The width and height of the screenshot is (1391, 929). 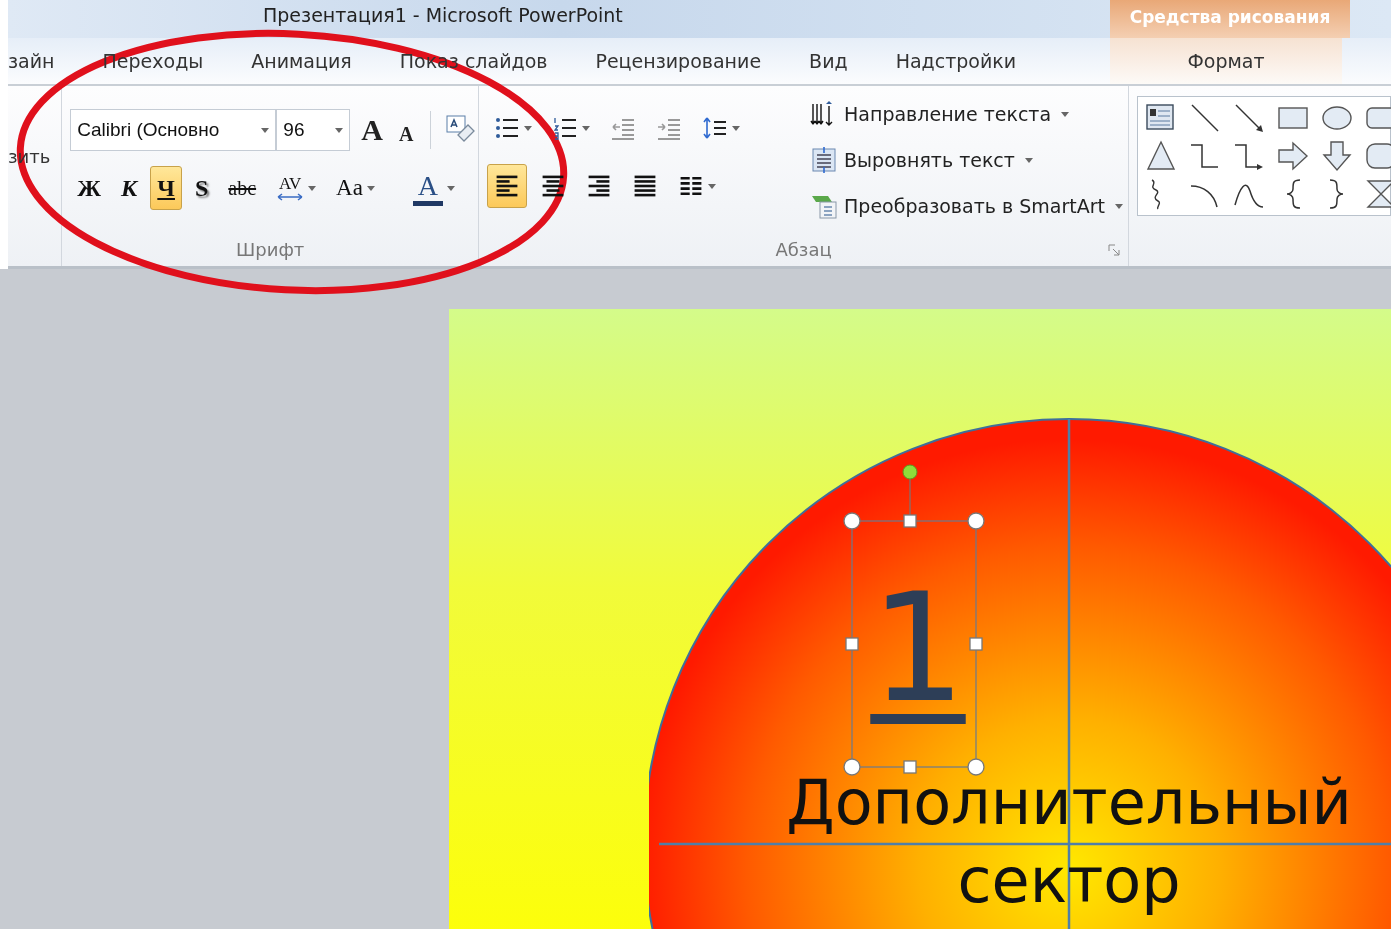 What do you see at coordinates (1249, 118) in the screenshot?
I see `arrow-icon` at bounding box center [1249, 118].